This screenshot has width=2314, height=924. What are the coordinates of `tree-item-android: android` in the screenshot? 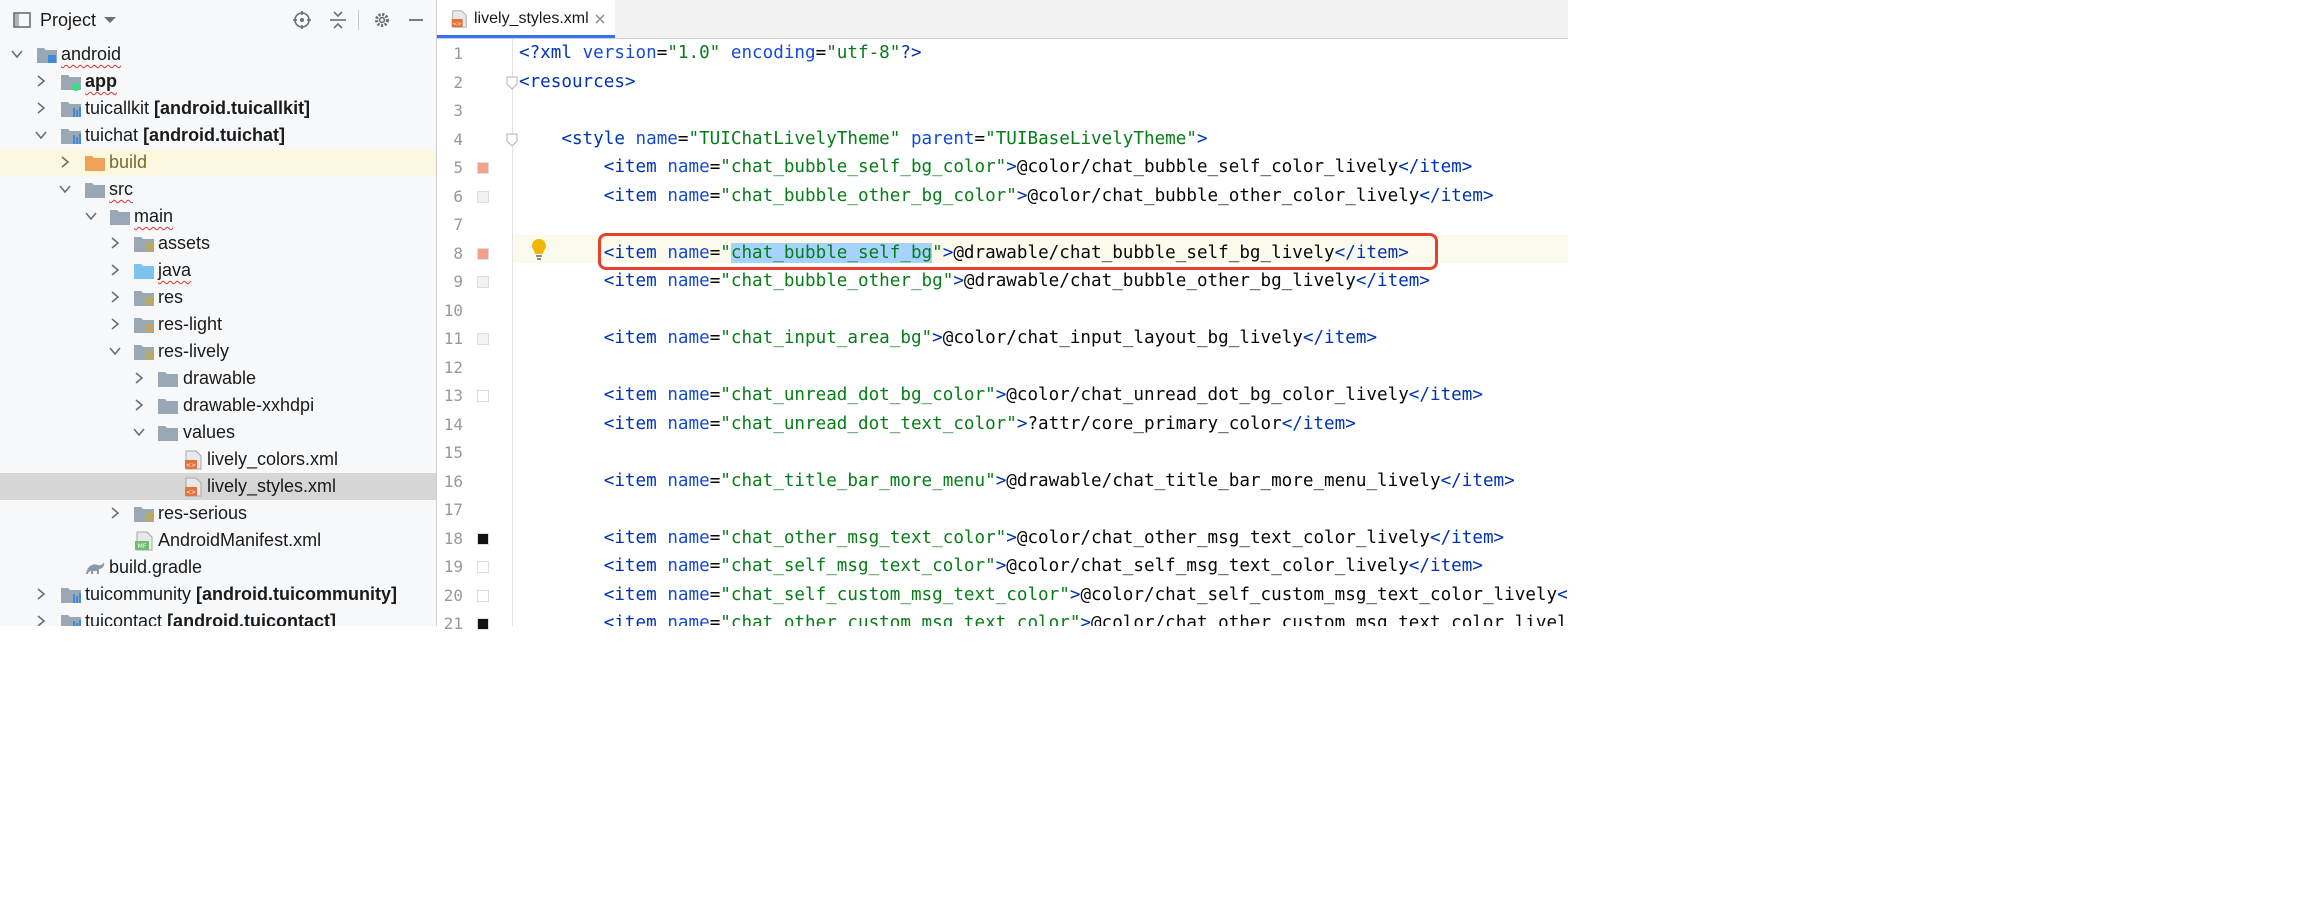 It's located at (218, 54).